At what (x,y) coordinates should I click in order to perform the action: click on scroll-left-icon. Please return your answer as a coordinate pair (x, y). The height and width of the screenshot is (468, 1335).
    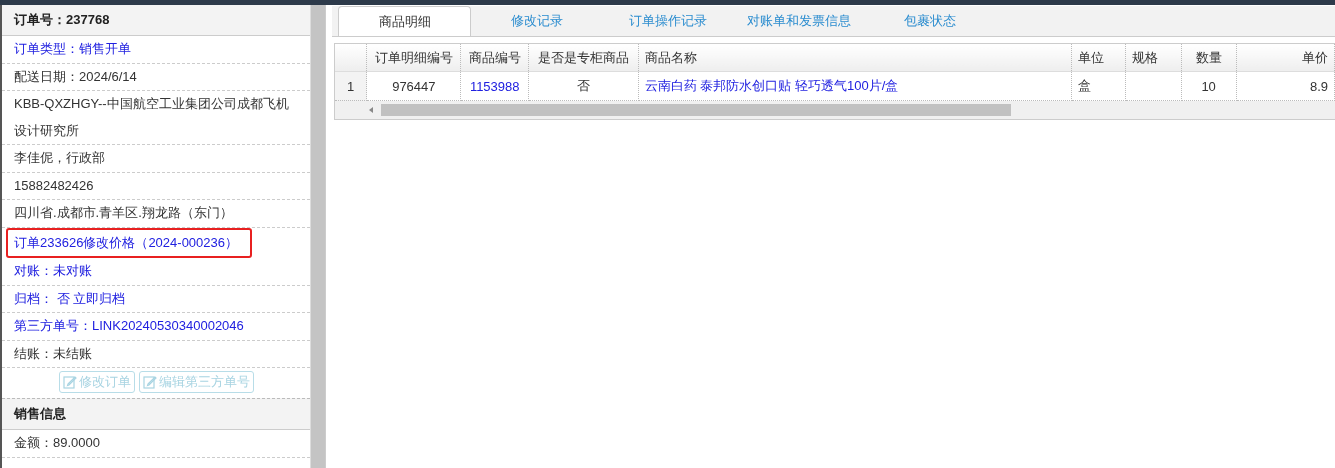
    Looking at the image, I should click on (371, 110).